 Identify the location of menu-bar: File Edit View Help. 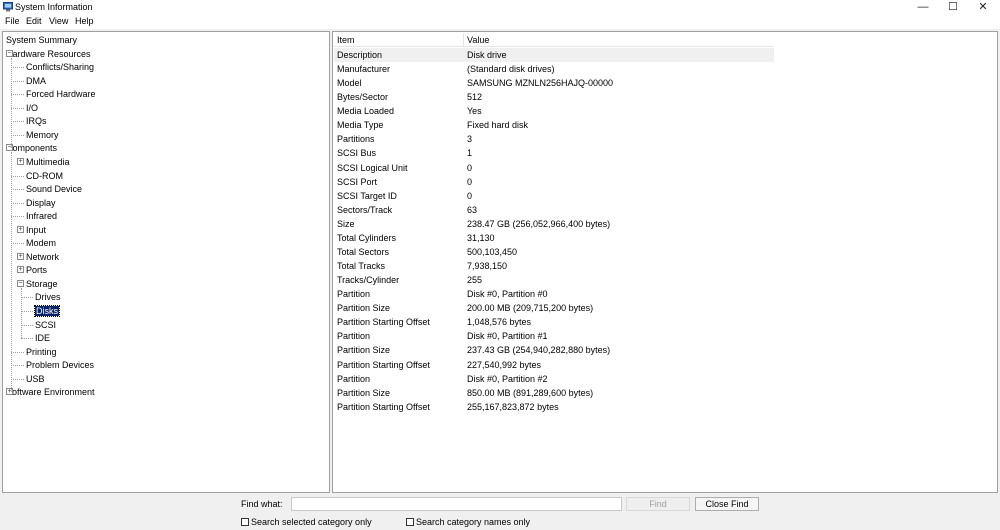
(500, 22).